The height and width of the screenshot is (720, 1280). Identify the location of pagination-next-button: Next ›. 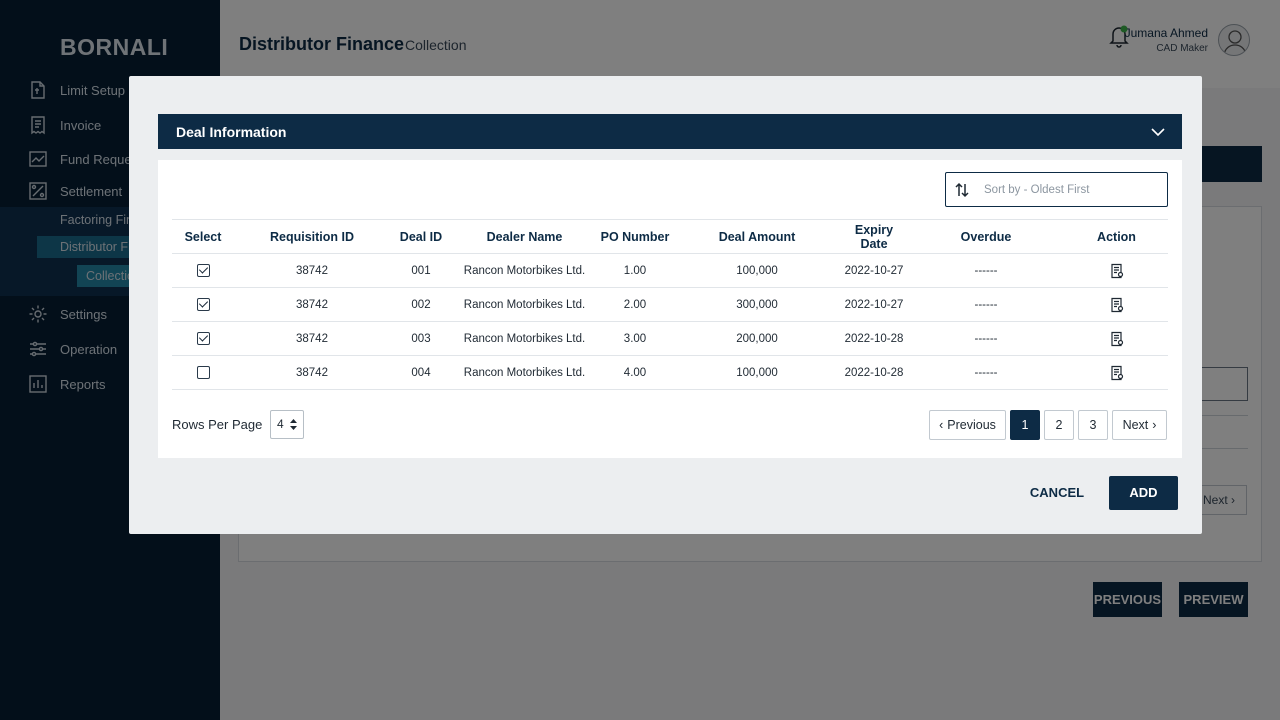
(1139, 425).